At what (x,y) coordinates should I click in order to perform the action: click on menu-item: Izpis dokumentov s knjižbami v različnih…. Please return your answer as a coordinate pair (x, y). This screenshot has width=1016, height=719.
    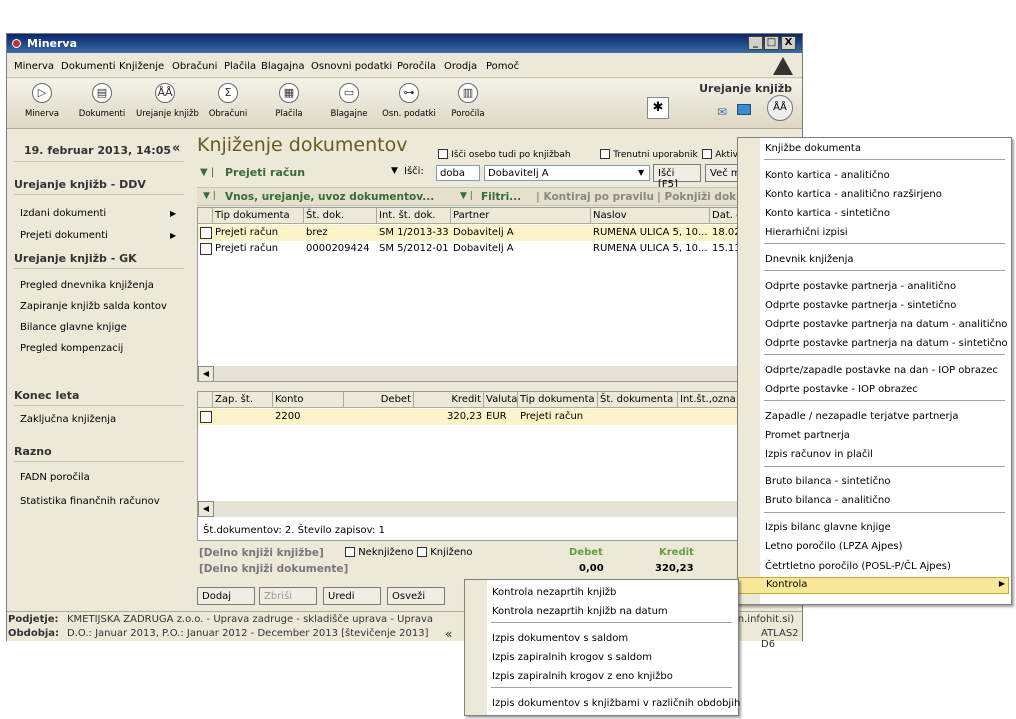
    Looking at the image, I should click on (616, 703).